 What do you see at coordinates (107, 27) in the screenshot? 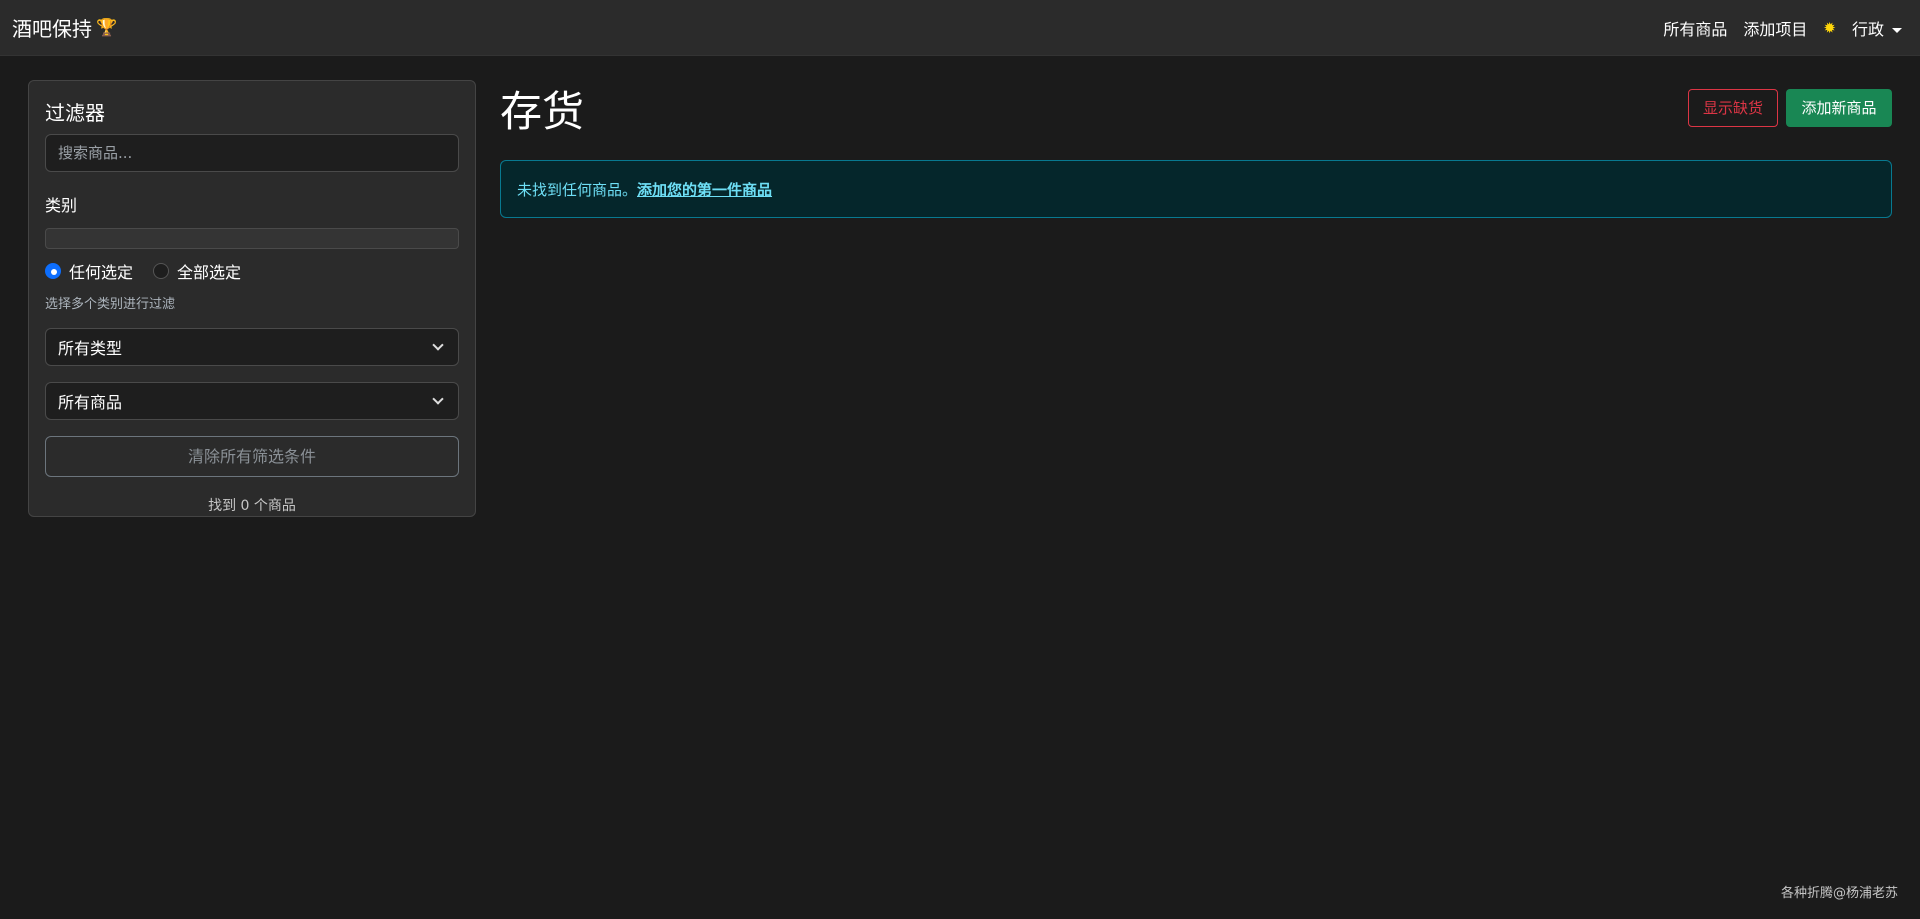
I see `trophy-icon: 🏆` at bounding box center [107, 27].